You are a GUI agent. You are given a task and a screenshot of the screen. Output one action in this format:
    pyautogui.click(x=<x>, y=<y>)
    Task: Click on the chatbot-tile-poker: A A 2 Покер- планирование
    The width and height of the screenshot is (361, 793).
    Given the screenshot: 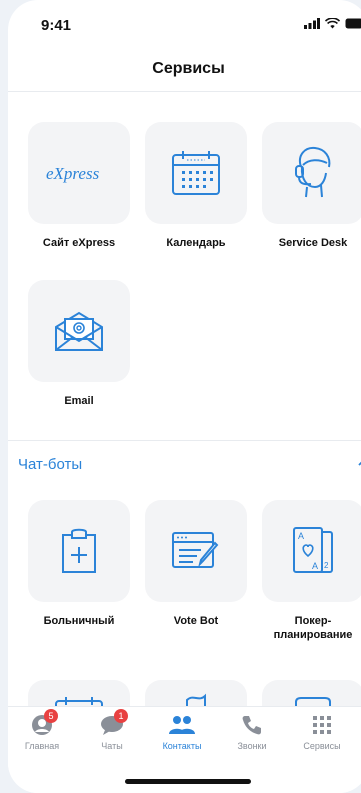 What is the action you would take?
    pyautogui.click(x=311, y=571)
    